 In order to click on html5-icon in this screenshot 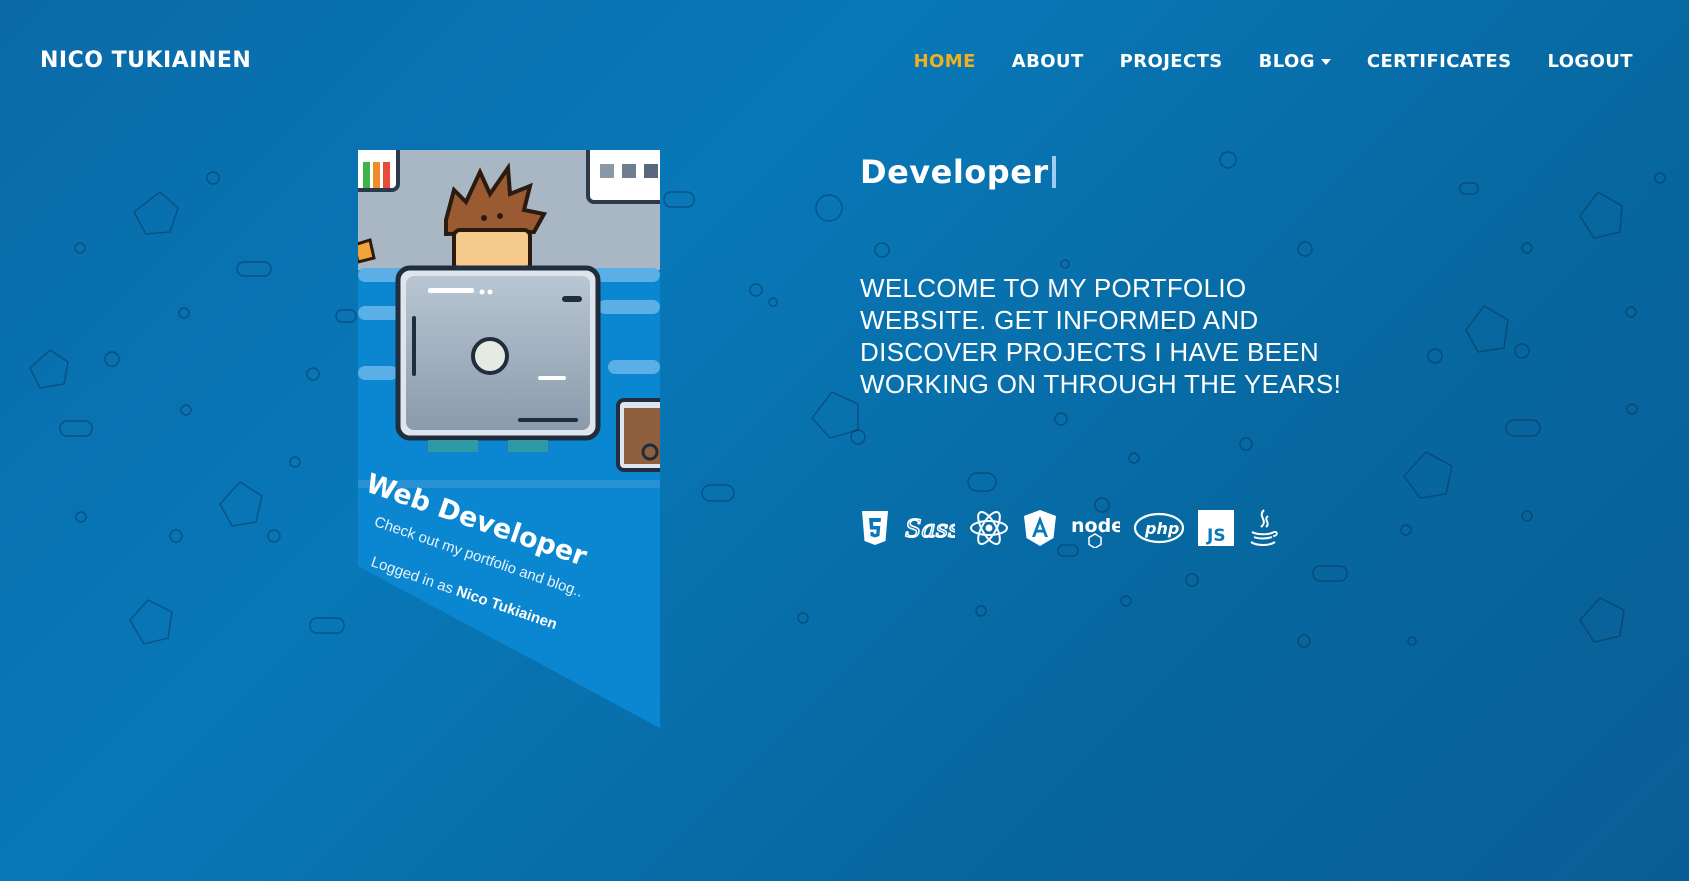, I will do `click(875, 528)`.